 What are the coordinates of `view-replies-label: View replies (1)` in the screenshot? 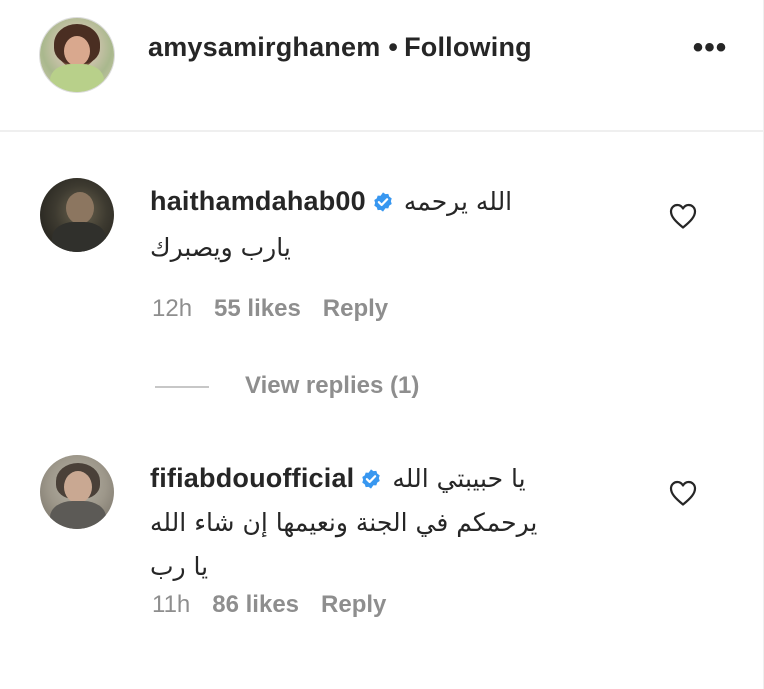 It's located at (332, 385).